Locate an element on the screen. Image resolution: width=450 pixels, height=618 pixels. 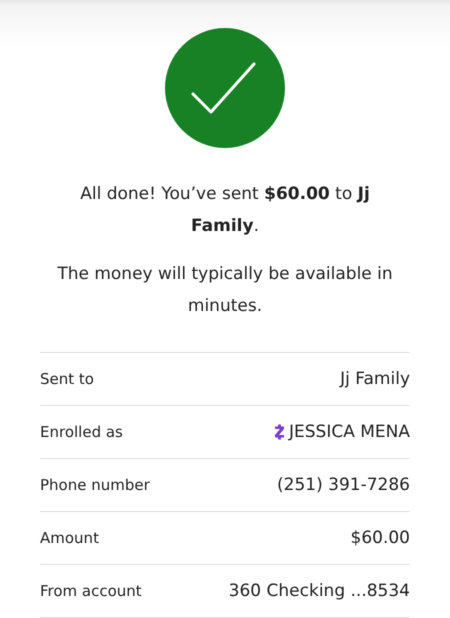
detail-label: From account is located at coordinates (91, 591).